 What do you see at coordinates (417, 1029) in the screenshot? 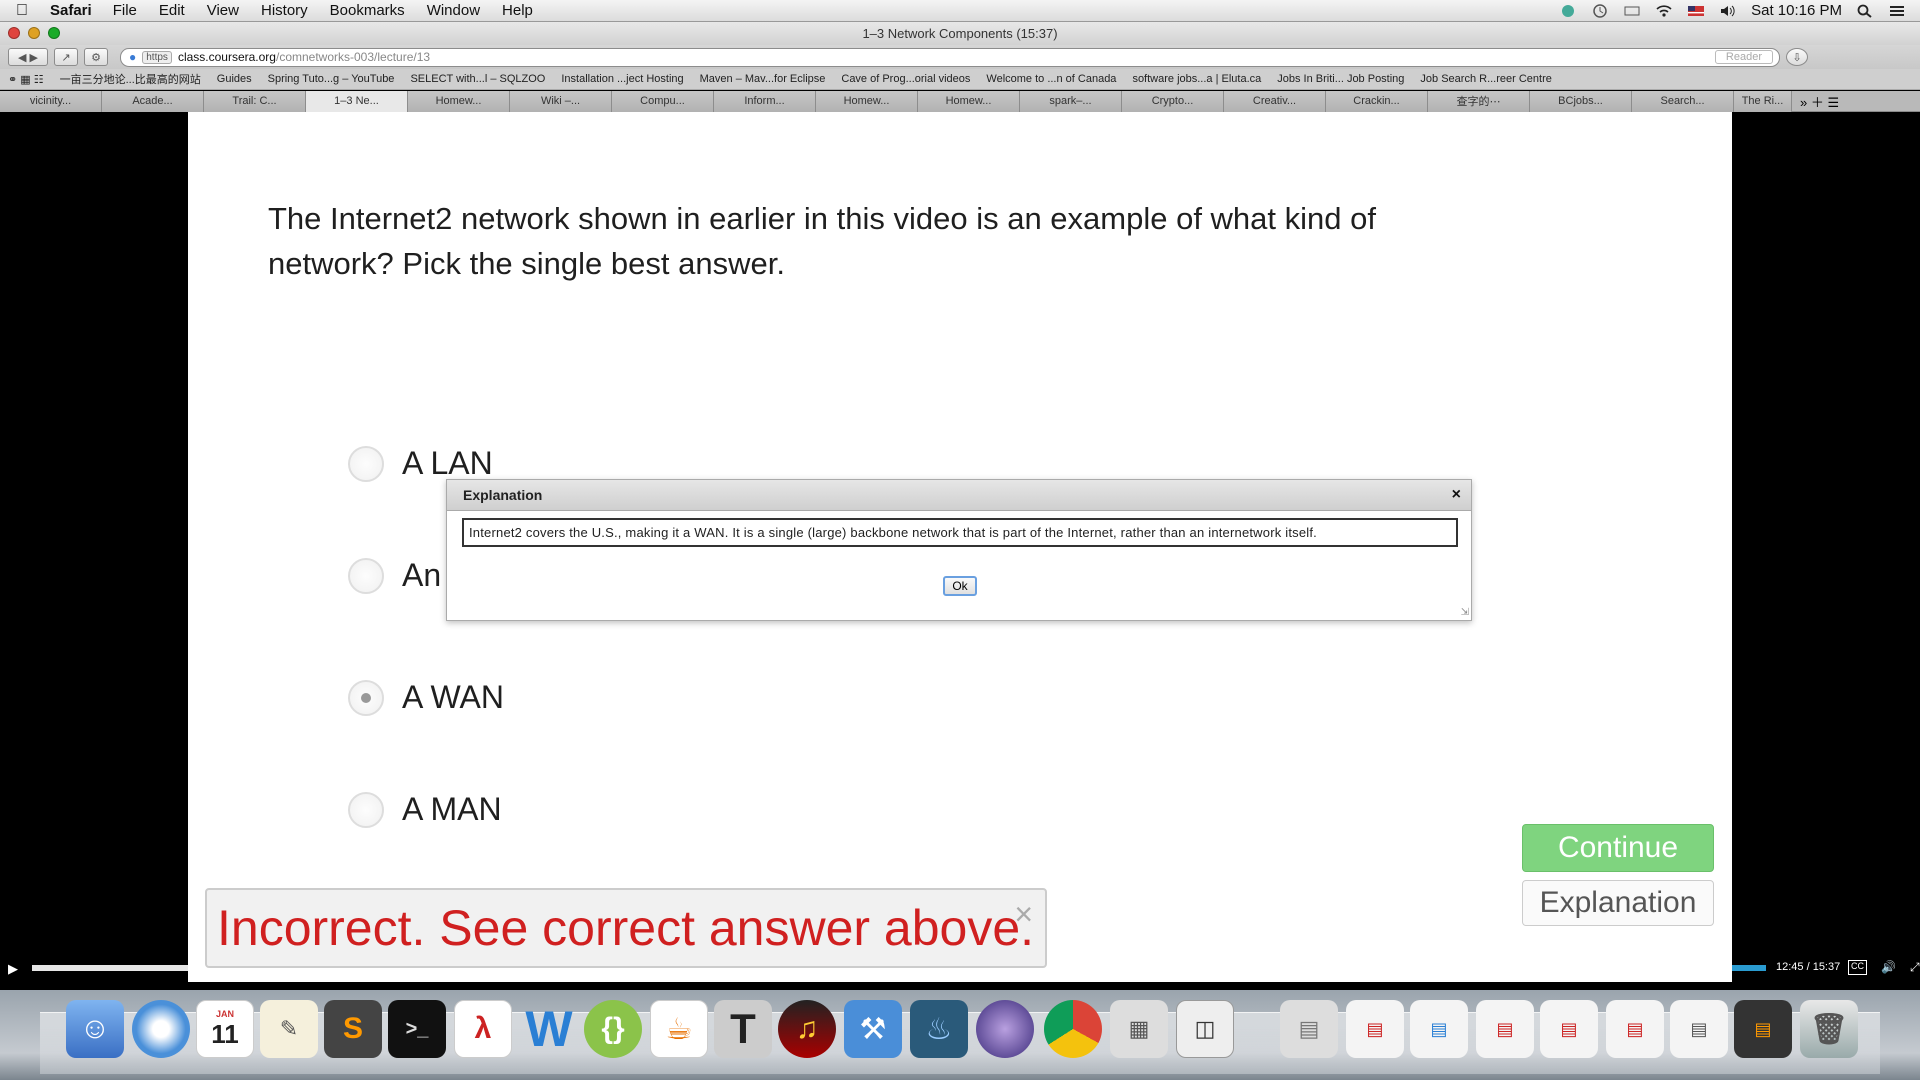
I see `terminal-icon: >_` at bounding box center [417, 1029].